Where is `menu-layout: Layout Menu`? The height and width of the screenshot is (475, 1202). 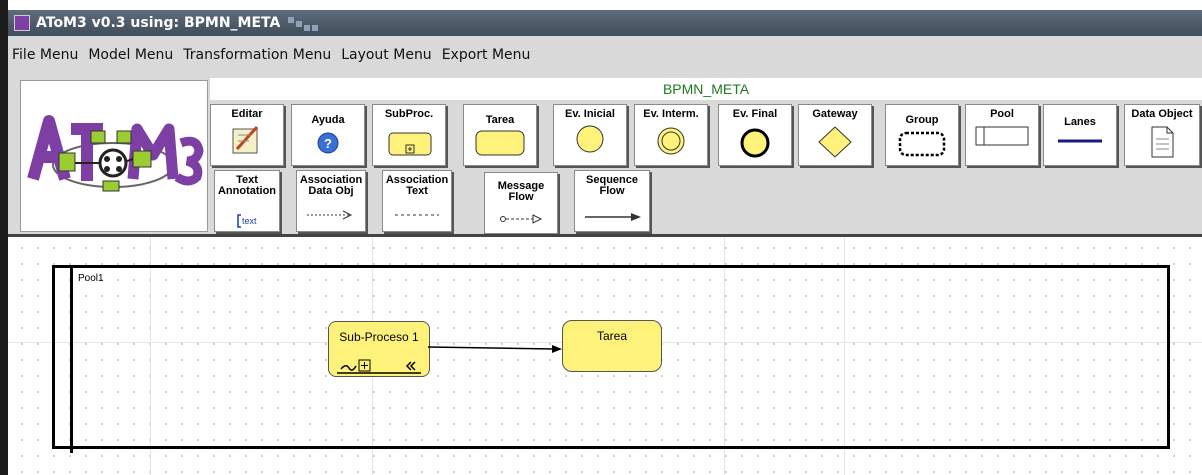
menu-layout: Layout Menu is located at coordinates (386, 55).